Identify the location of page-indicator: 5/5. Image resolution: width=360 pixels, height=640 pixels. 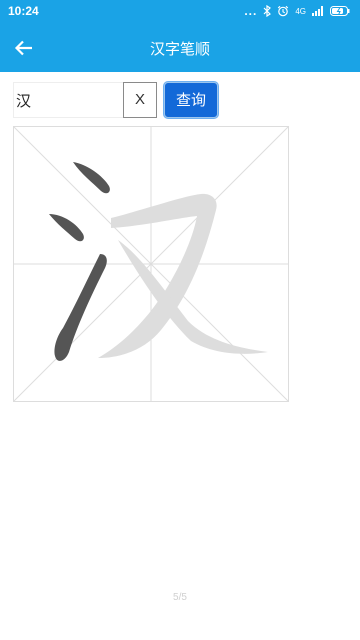
(180, 597).